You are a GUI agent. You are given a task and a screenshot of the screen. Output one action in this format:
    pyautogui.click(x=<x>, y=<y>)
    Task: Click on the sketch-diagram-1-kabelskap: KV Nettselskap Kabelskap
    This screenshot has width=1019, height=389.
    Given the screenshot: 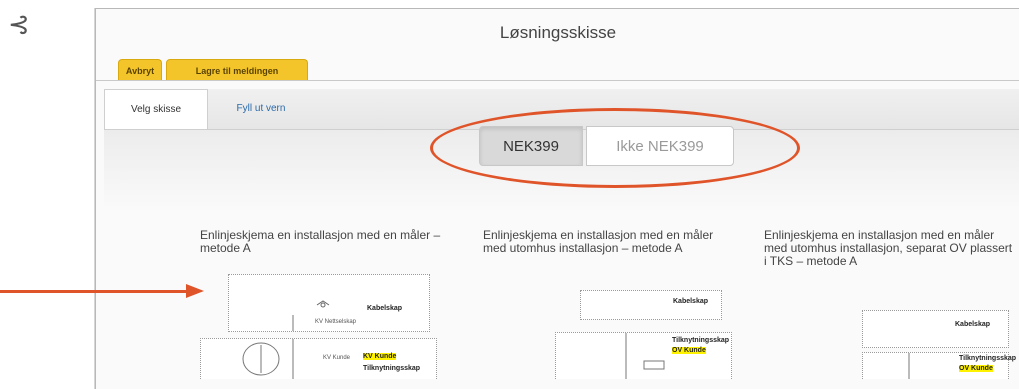 What is the action you would take?
    pyautogui.click(x=329, y=303)
    